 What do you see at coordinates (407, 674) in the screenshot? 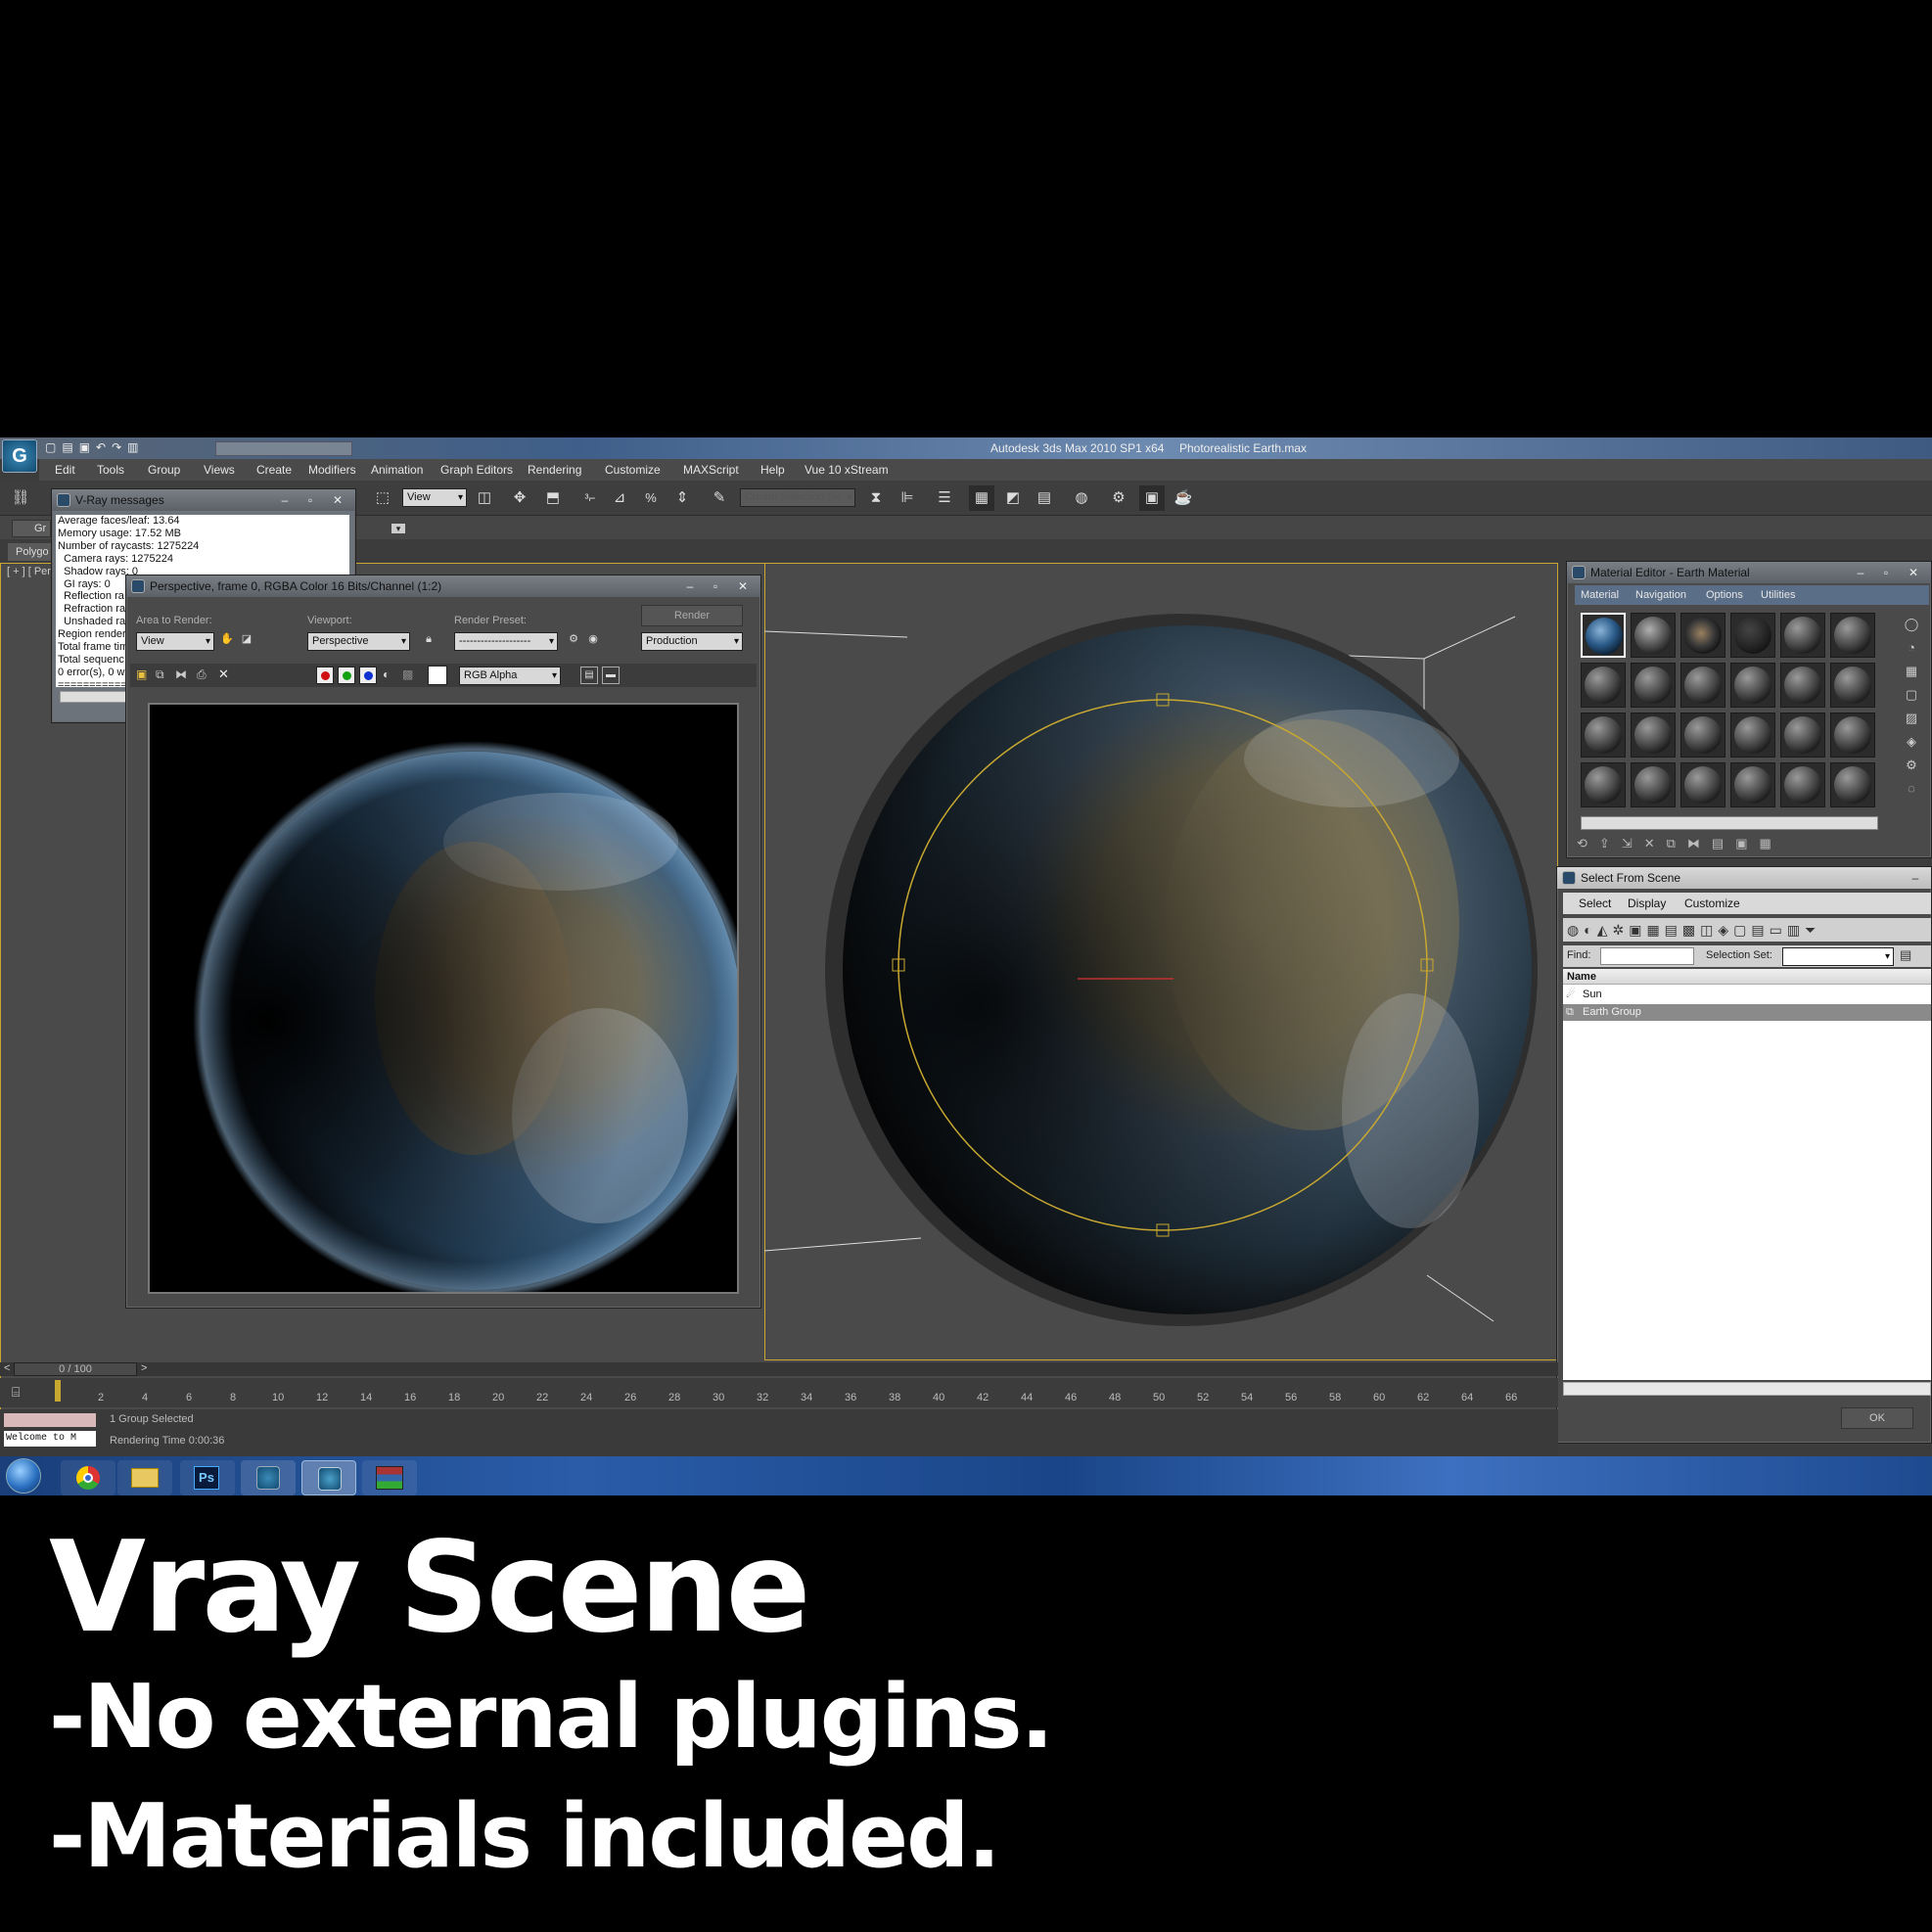
I see `mono-icon: ▩` at bounding box center [407, 674].